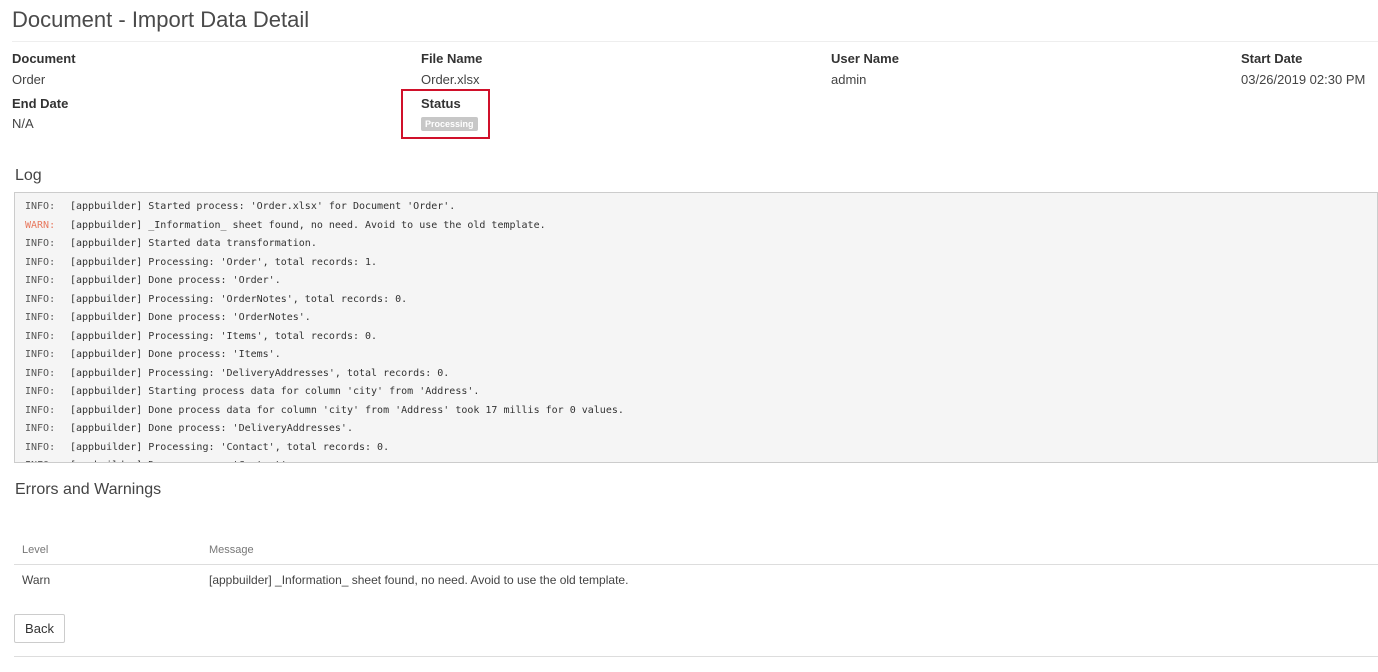 The height and width of the screenshot is (672, 1378). Describe the element at coordinates (789, 550) in the screenshot. I see `message-column-header: Message` at that location.